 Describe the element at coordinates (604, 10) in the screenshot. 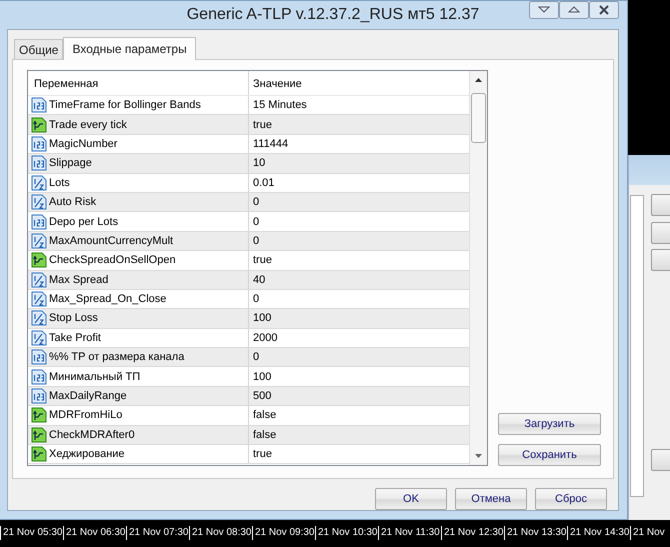

I see `close-icon` at that location.